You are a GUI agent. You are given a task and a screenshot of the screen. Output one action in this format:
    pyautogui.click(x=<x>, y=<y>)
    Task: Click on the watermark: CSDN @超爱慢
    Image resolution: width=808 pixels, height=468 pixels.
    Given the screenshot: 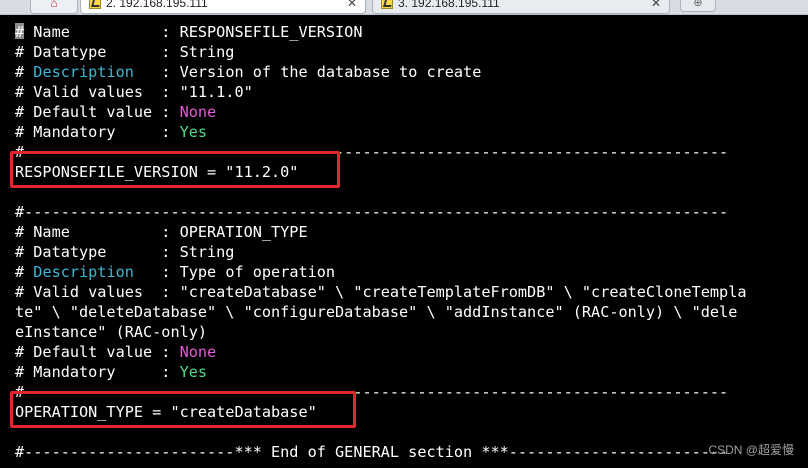 What is the action you would take?
    pyautogui.click(x=751, y=450)
    